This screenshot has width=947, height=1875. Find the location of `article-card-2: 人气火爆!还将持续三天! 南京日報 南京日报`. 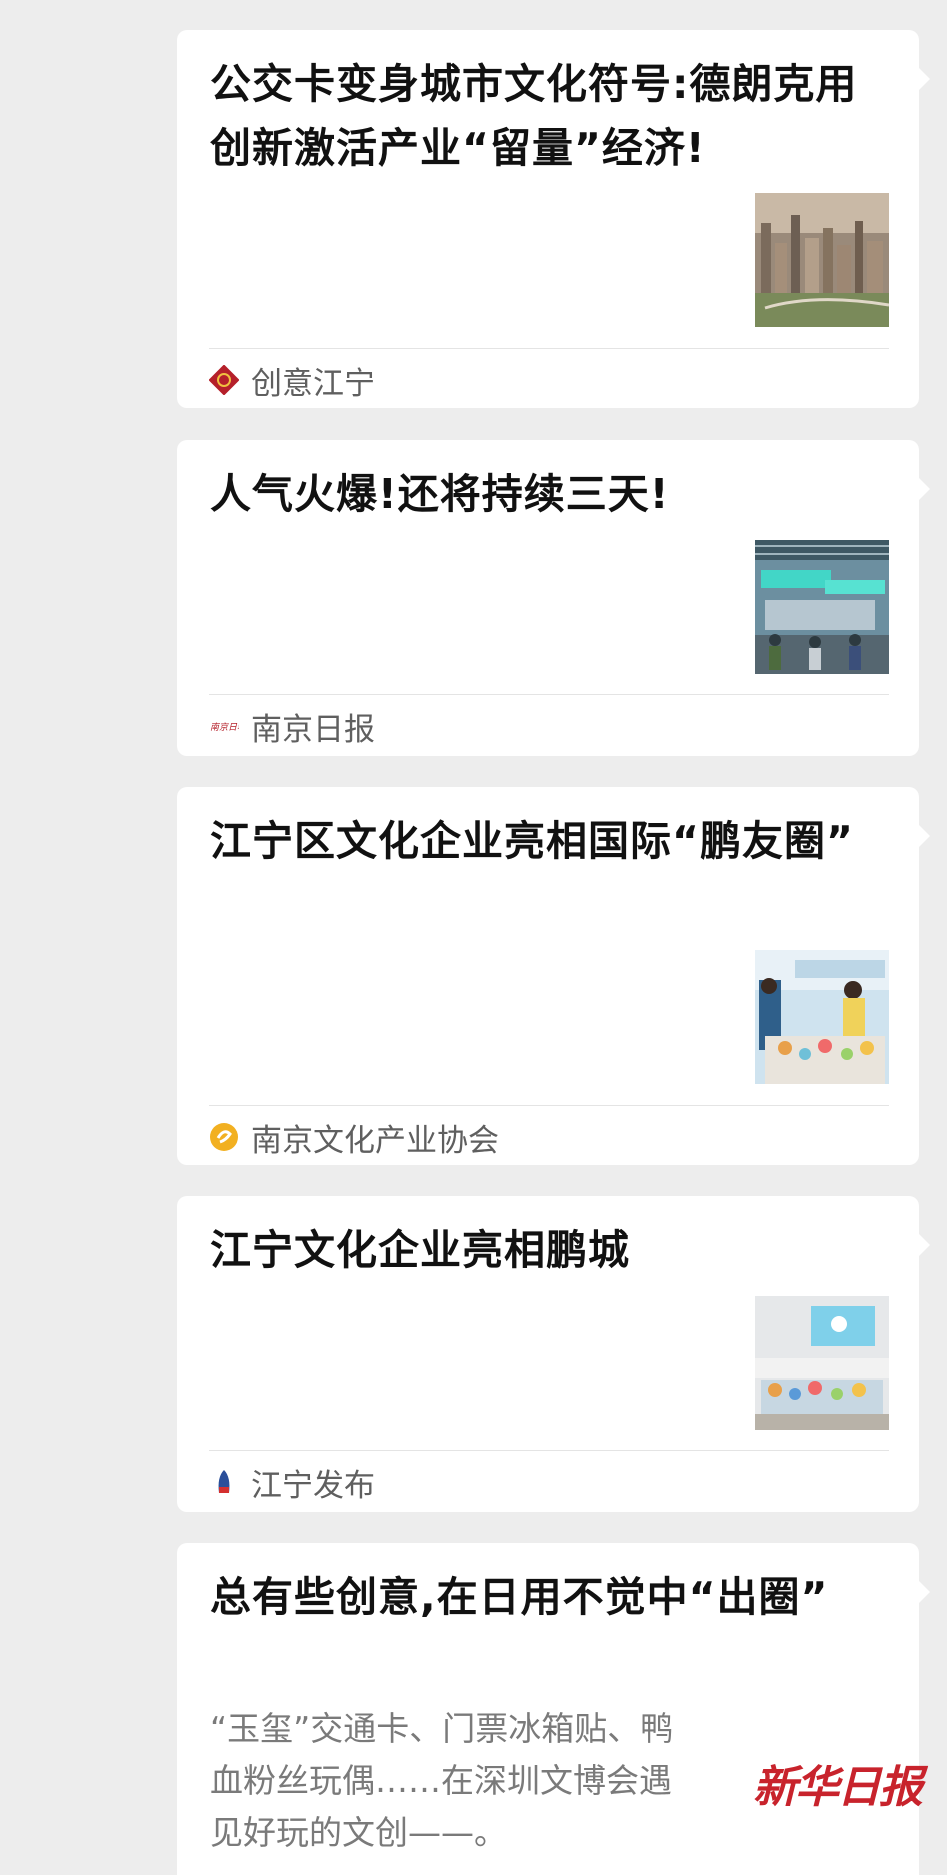

article-card-2: 人气火爆!还将持续三天! 南京日報 南京日报 is located at coordinates (553, 598).